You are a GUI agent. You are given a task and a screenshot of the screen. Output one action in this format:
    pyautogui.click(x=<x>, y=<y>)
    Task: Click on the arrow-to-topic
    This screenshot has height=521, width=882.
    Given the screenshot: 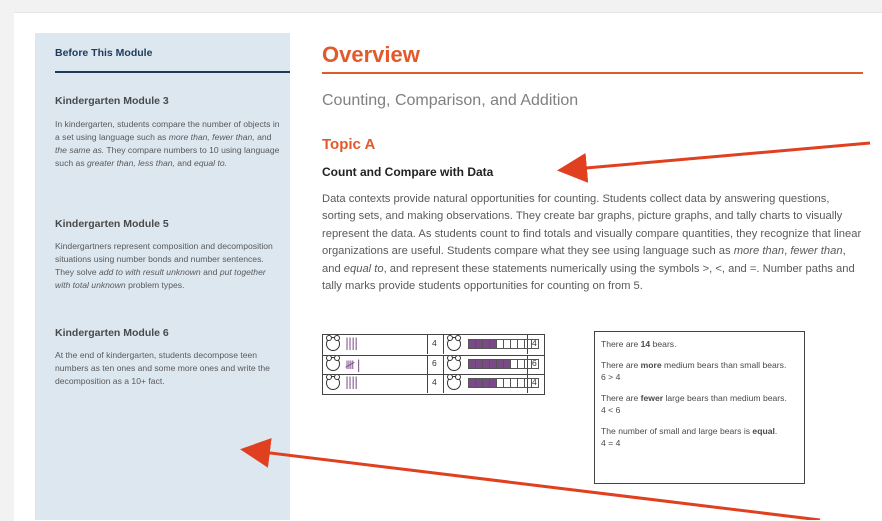 What is the action you would take?
    pyautogui.click(x=714, y=162)
    